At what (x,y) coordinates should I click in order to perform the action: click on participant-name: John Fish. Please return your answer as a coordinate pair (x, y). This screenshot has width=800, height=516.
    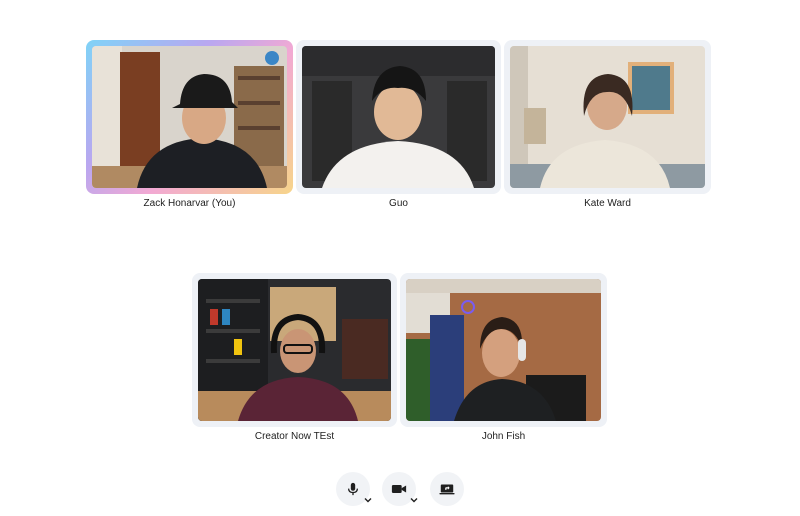
    Looking at the image, I should click on (503, 436).